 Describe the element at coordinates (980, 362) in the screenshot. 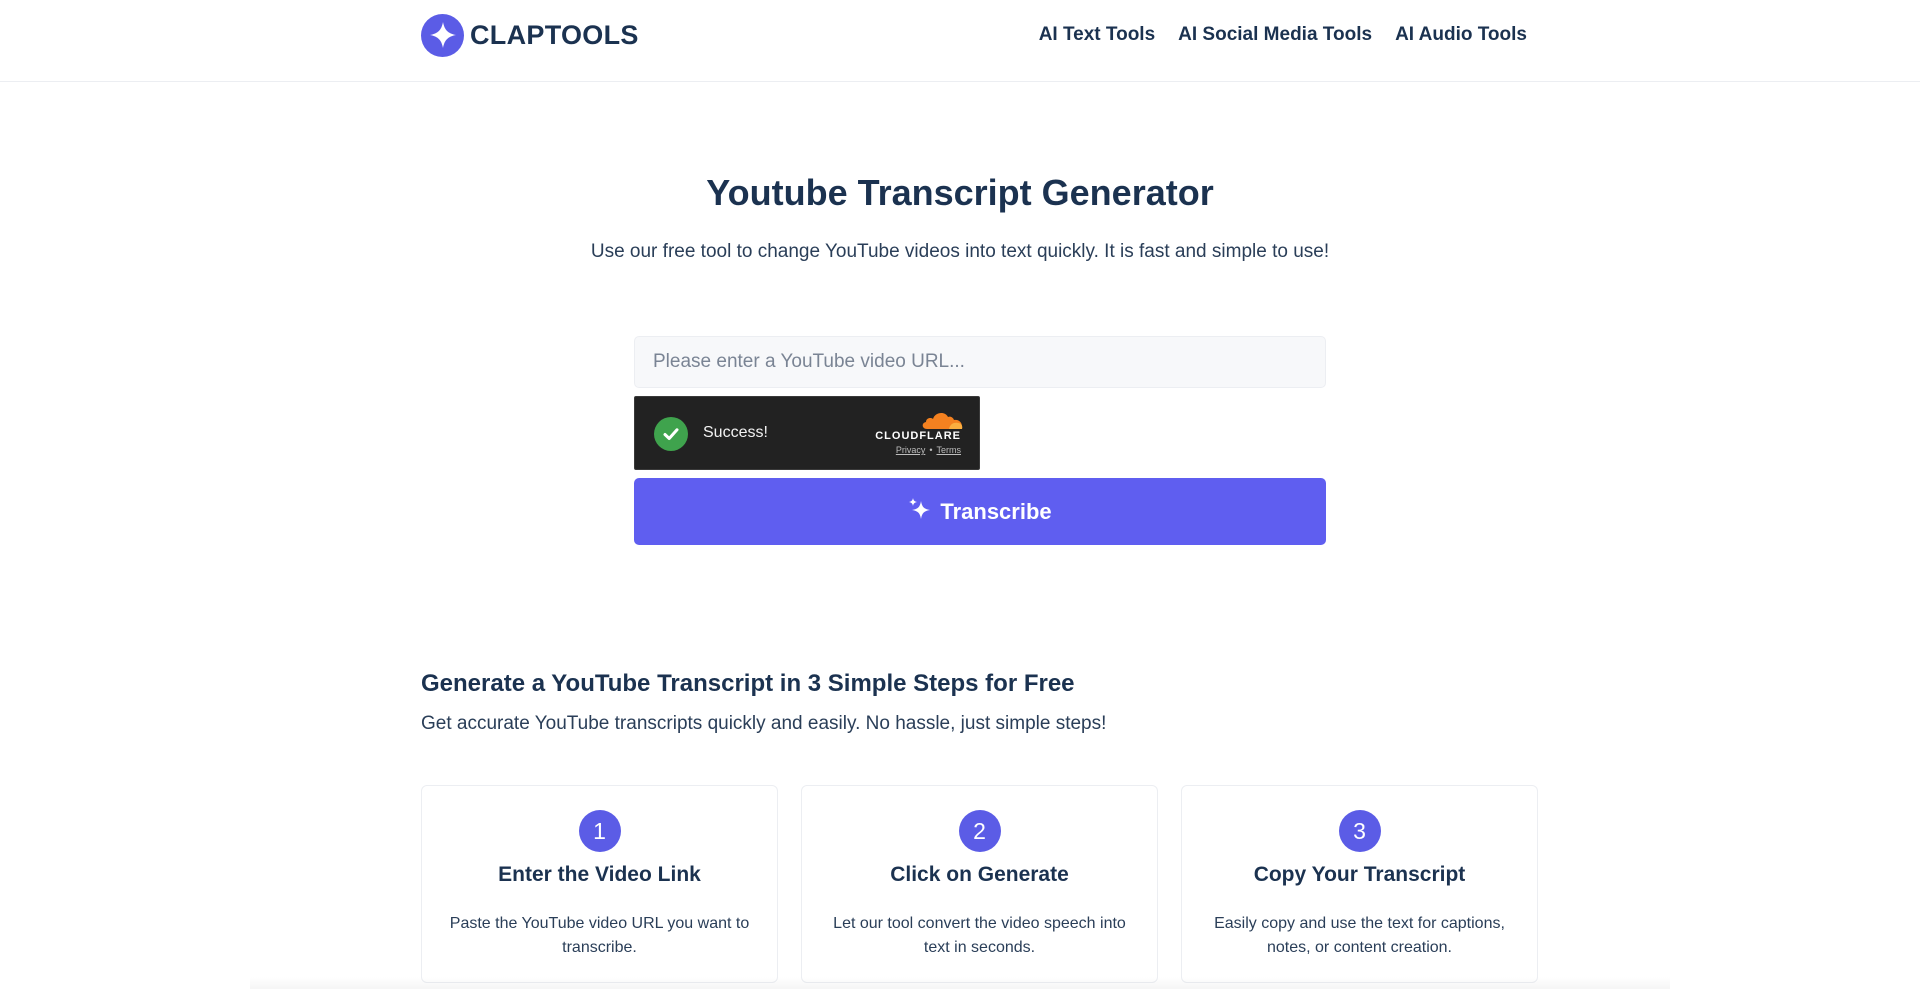

I see `youtube-url-input` at that location.